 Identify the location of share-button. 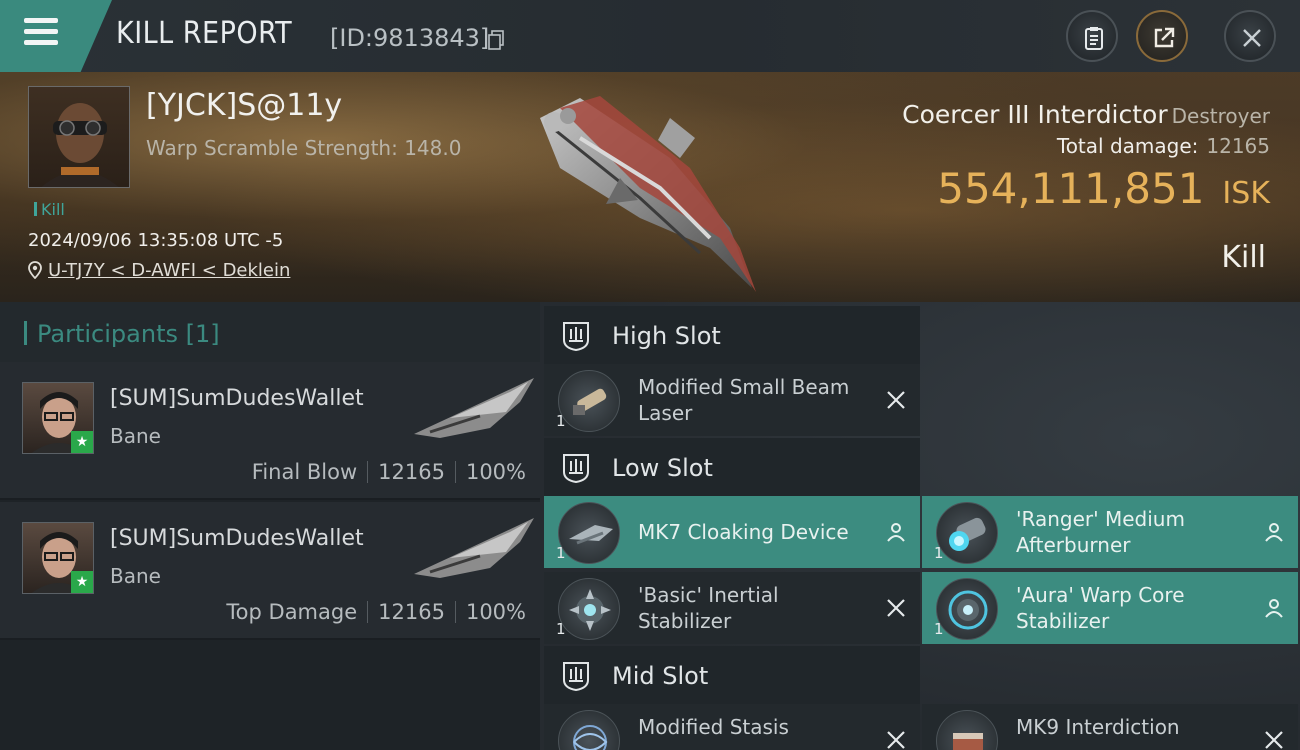
(1162, 36).